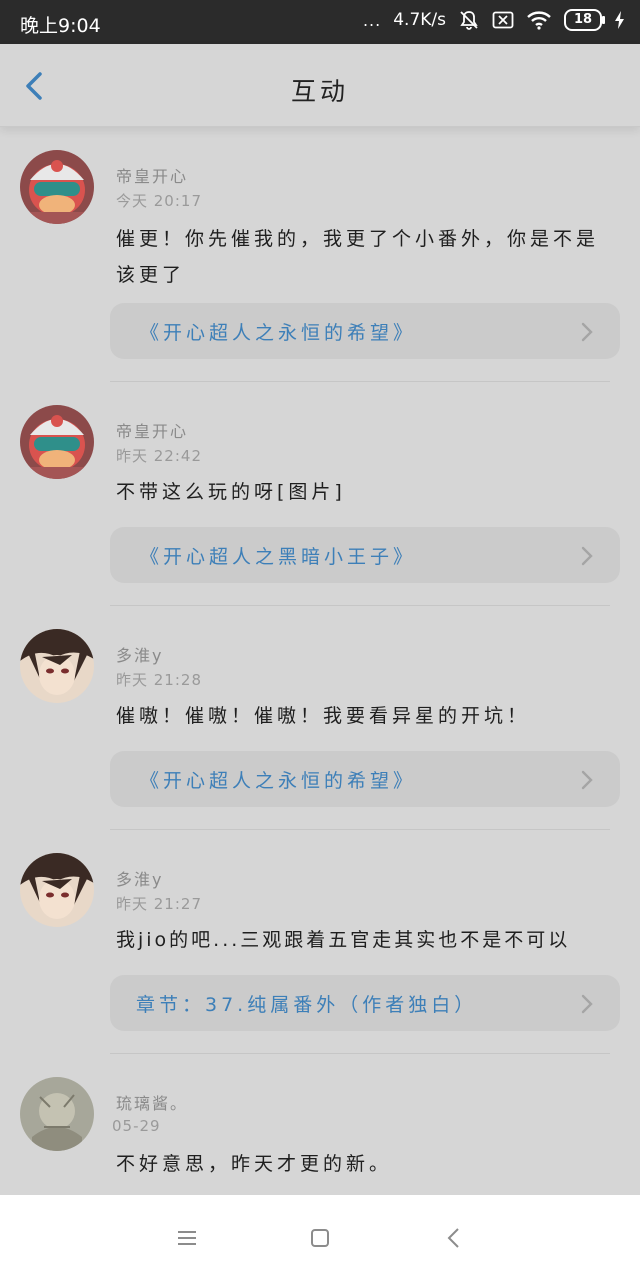 This screenshot has height=1280, width=640. I want to click on battery-level: 18, so click(583, 19).